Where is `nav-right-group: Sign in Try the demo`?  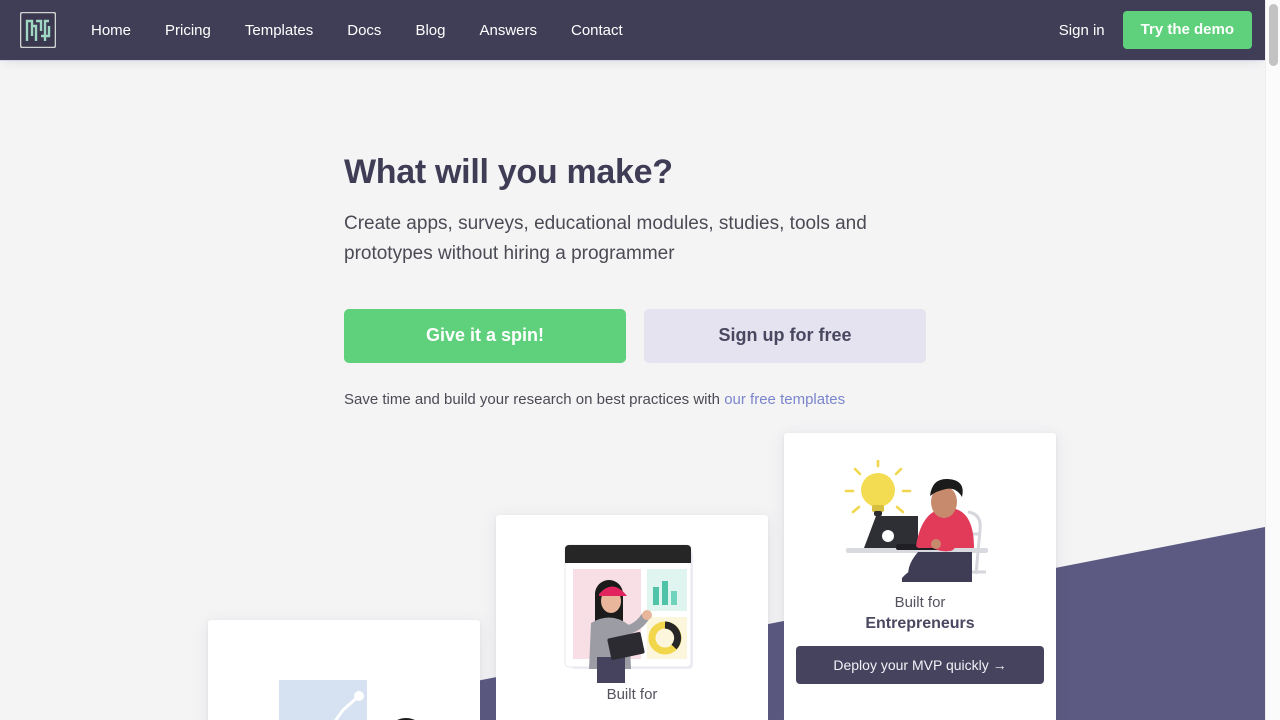 nav-right-group: Sign in Try the demo is located at coordinates (1153, 30).